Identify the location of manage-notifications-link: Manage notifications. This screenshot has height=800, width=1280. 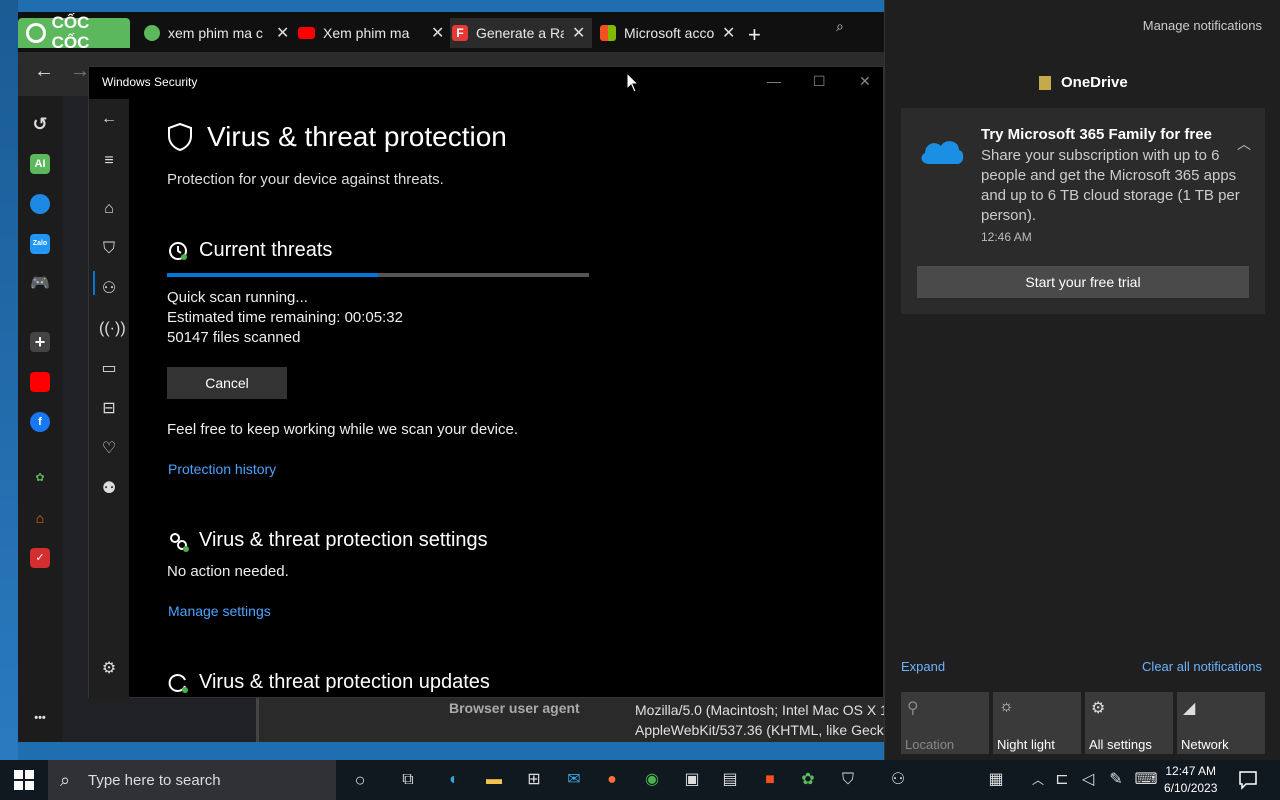
(1202, 25).